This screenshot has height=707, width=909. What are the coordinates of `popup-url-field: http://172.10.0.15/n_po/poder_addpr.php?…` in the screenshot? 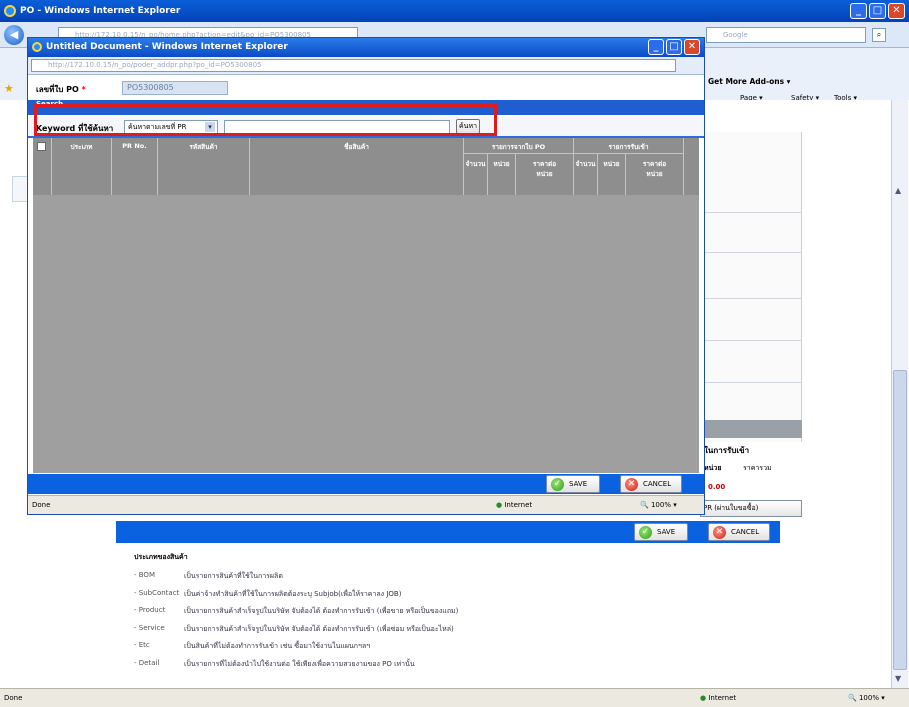 It's located at (353, 65).